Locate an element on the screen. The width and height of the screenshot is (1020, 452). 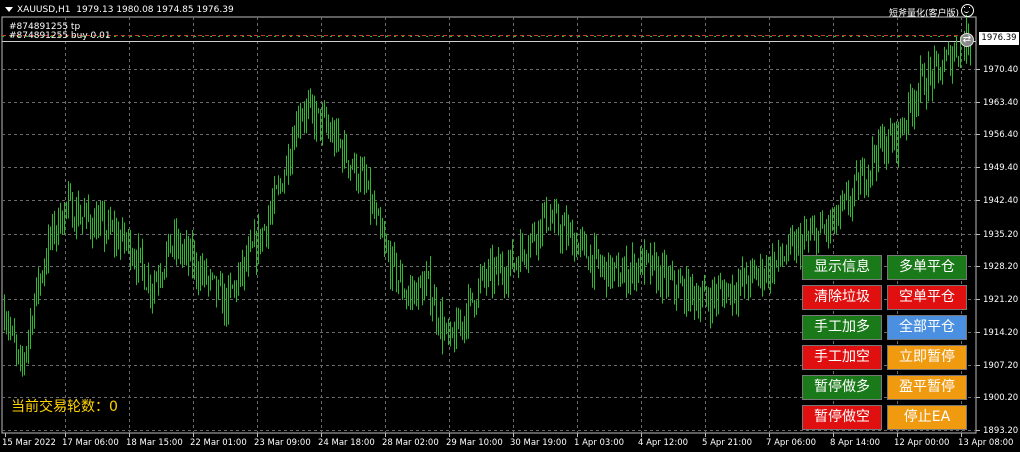
symbol-name: XAUUSD,H1 is located at coordinates (44, 10).